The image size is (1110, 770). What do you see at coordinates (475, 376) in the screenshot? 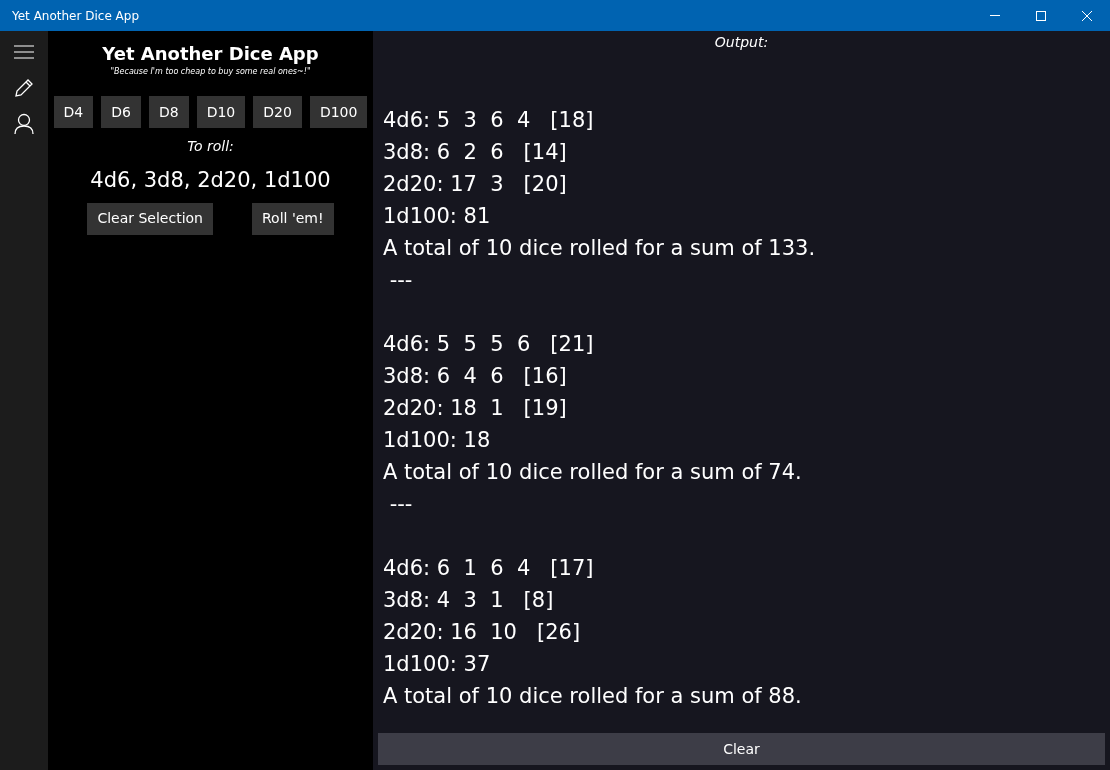
I see `output-line: 3d8: 6 4 6 [16]` at bounding box center [475, 376].